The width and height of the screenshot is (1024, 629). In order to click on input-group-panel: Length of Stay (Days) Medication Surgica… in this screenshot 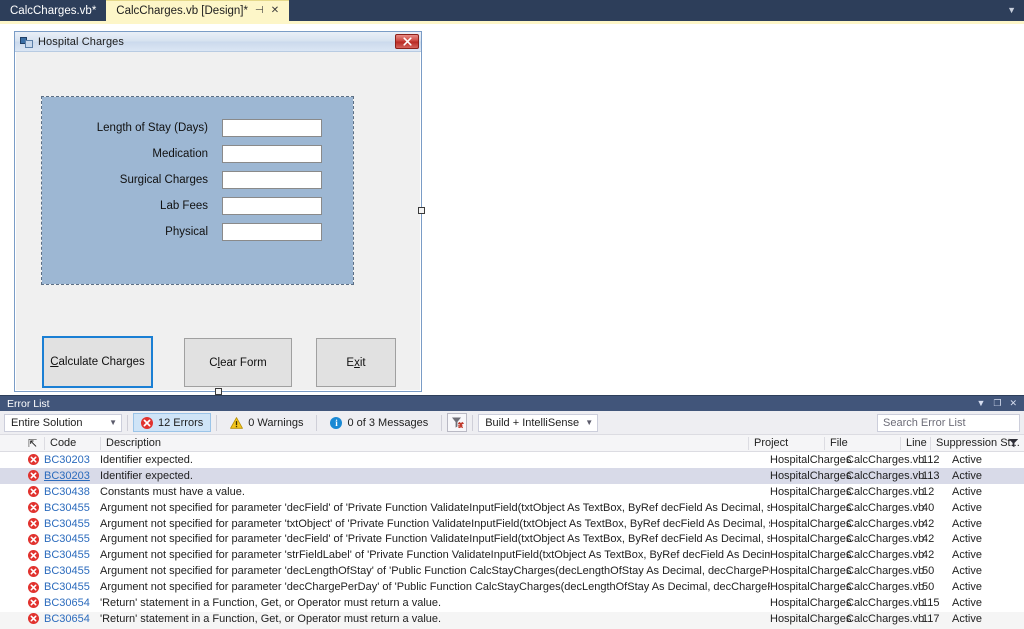, I will do `click(197, 190)`.